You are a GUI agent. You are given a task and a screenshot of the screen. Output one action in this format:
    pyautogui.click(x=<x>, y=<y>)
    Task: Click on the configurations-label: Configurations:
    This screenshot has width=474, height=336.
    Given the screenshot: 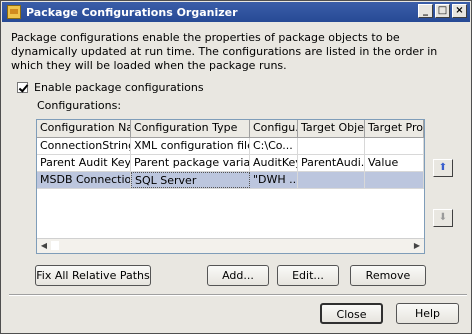 What is the action you would take?
    pyautogui.click(x=79, y=105)
    